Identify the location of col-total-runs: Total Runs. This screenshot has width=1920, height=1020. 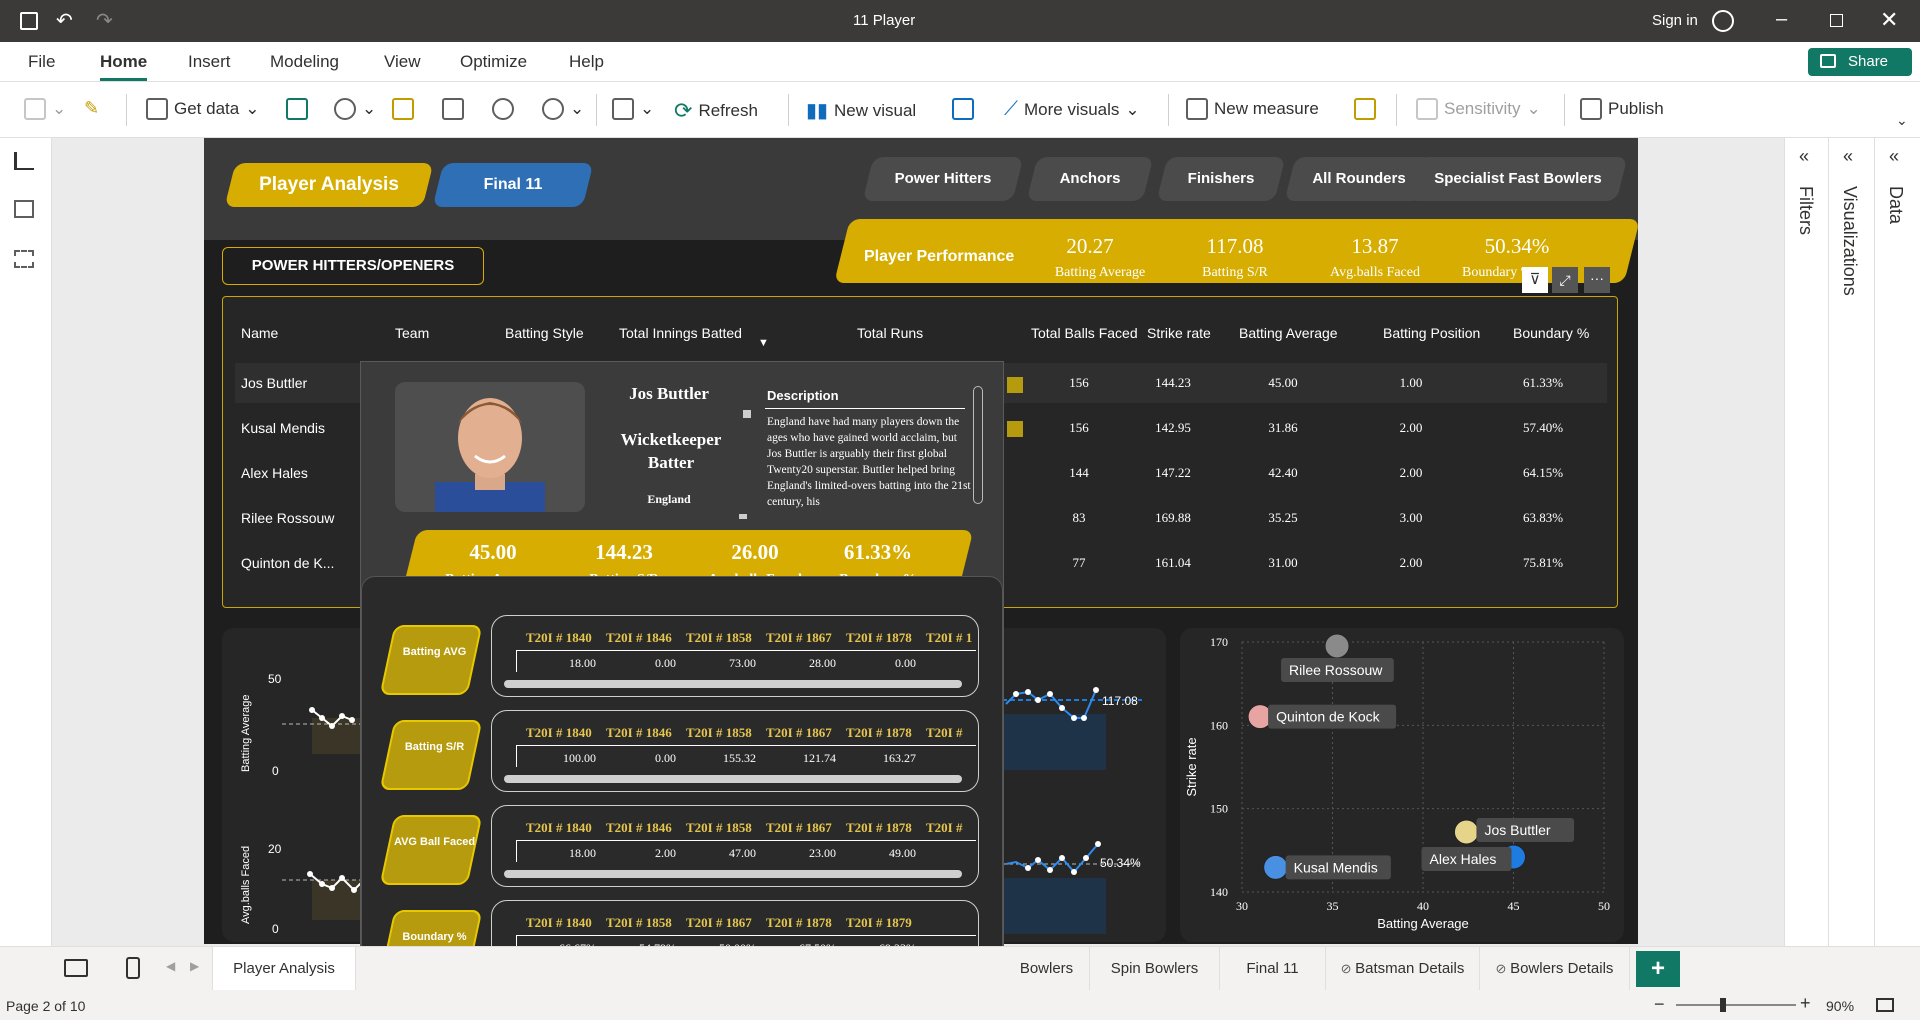
(890, 333).